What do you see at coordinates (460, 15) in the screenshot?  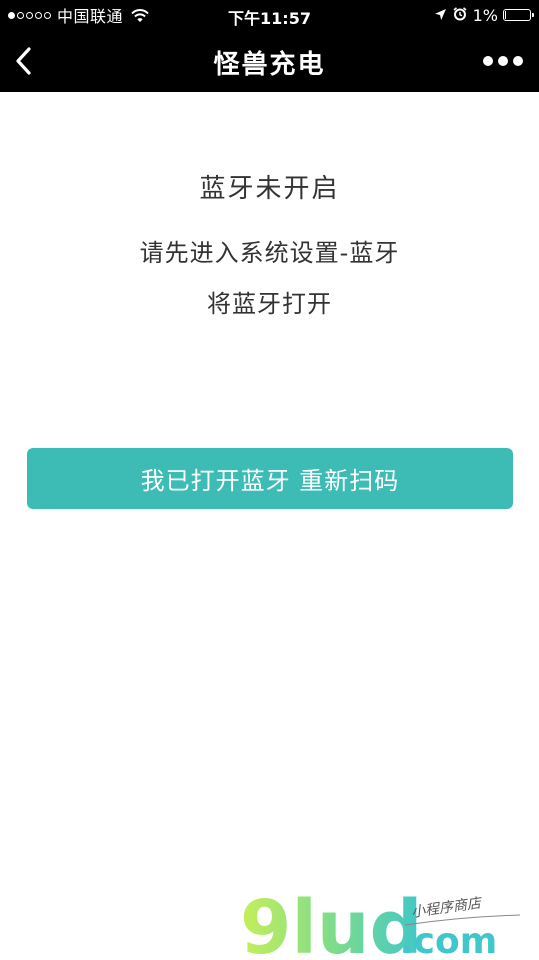 I see `alarm-clock-icon` at bounding box center [460, 15].